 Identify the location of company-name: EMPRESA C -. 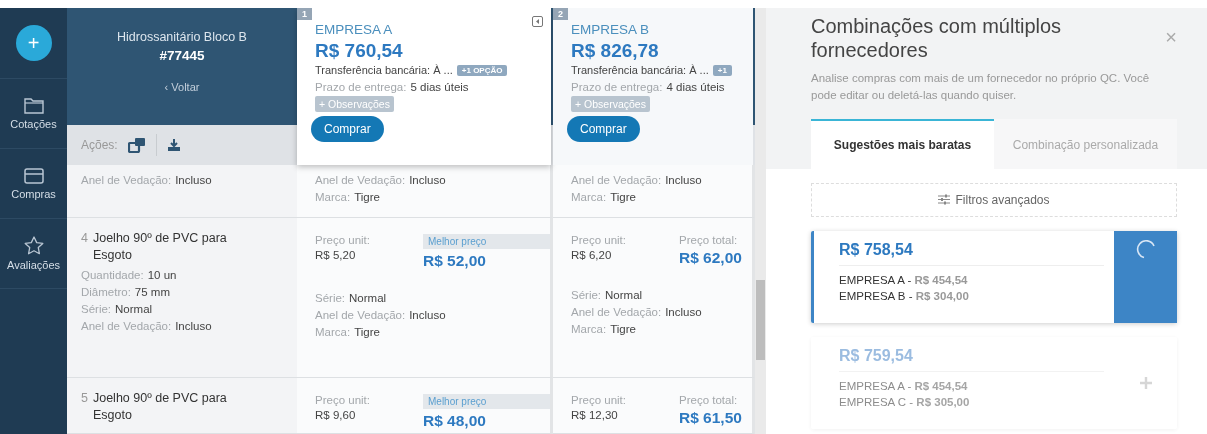
(876, 401).